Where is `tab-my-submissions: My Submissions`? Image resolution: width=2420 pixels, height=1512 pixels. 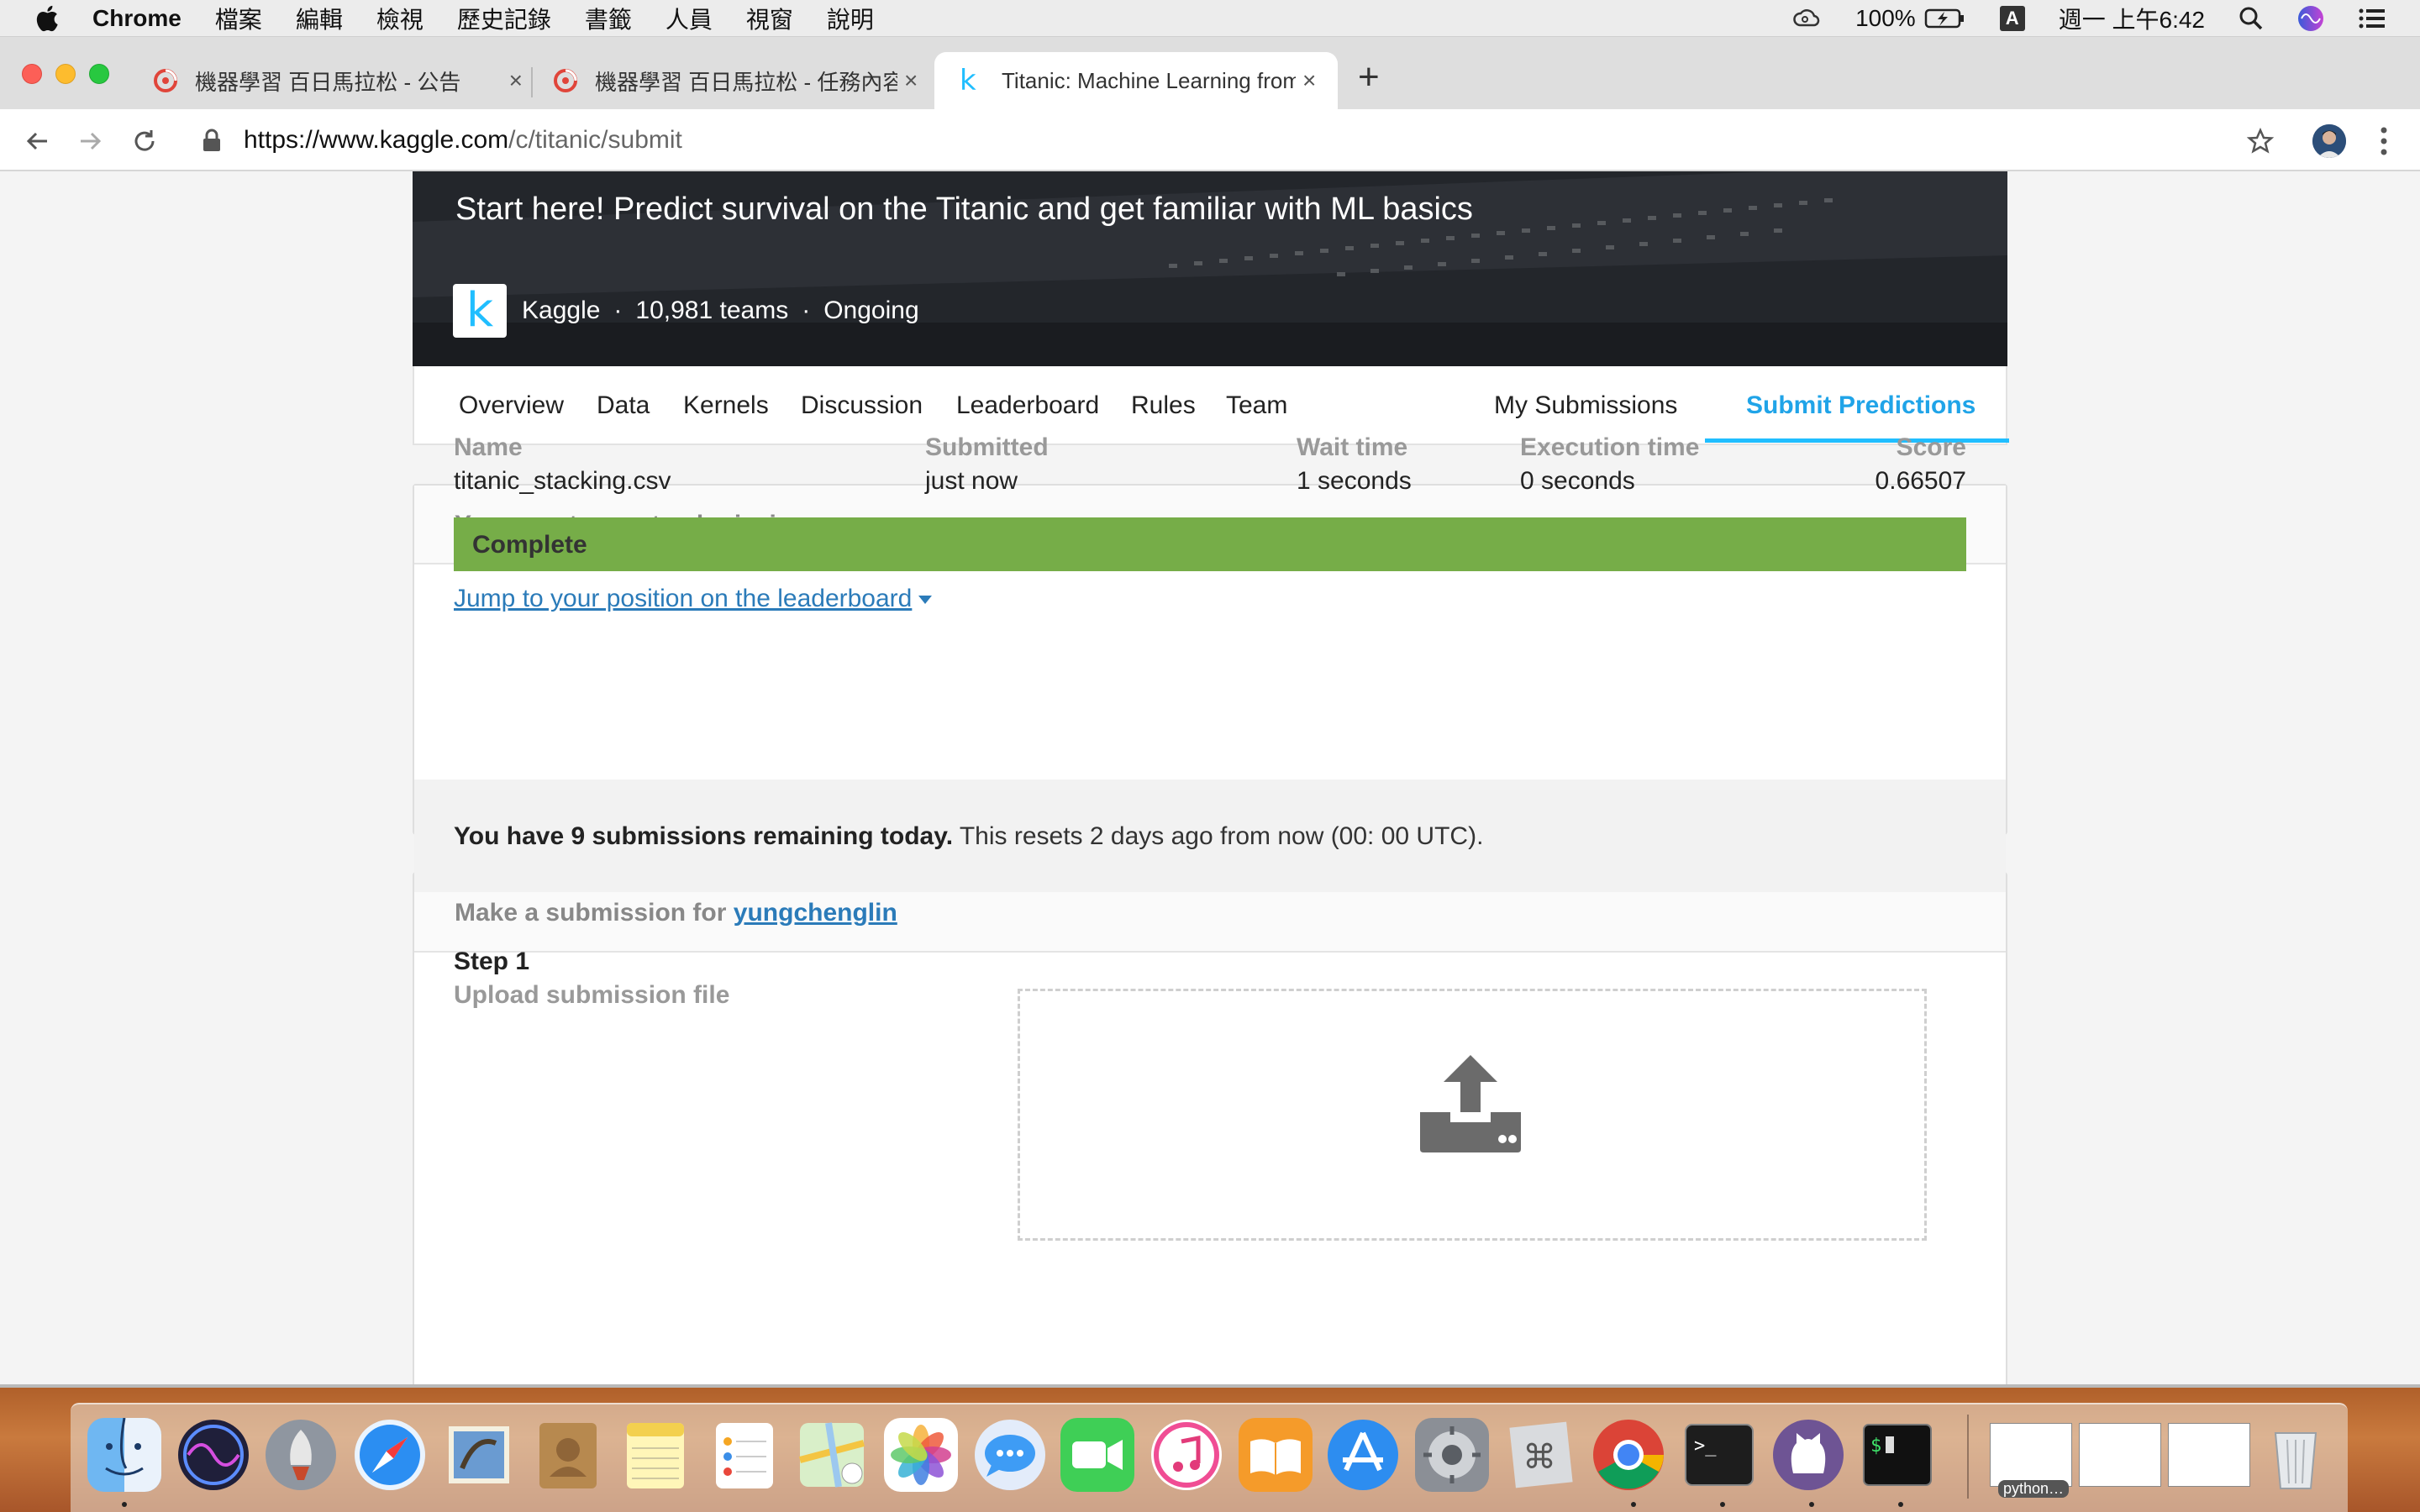
tab-my-submissions: My Submissions is located at coordinates (1586, 405).